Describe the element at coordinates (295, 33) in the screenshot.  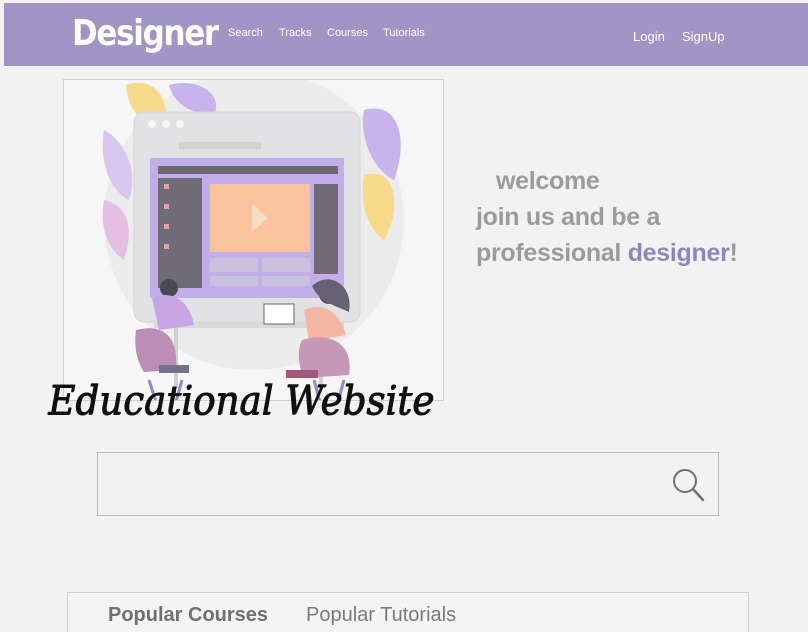
I see `nav-link-tracks: Tracks` at that location.